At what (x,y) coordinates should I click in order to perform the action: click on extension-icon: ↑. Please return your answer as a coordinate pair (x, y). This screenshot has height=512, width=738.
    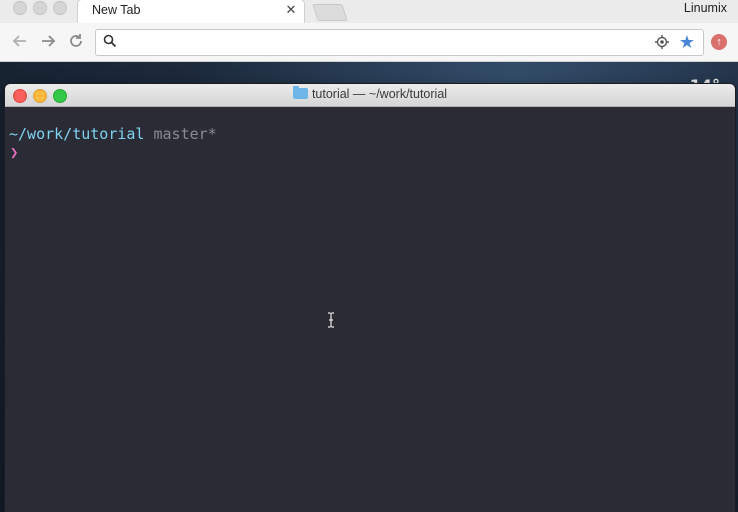
    Looking at the image, I should click on (719, 42).